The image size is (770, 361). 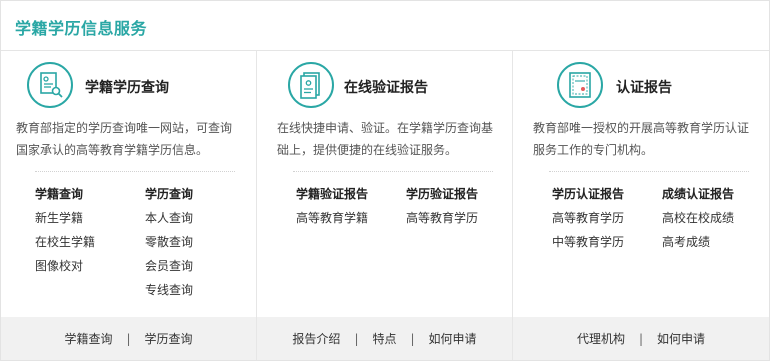 What do you see at coordinates (90, 270) in the screenshot?
I see `link-image-check: 图像校对` at bounding box center [90, 270].